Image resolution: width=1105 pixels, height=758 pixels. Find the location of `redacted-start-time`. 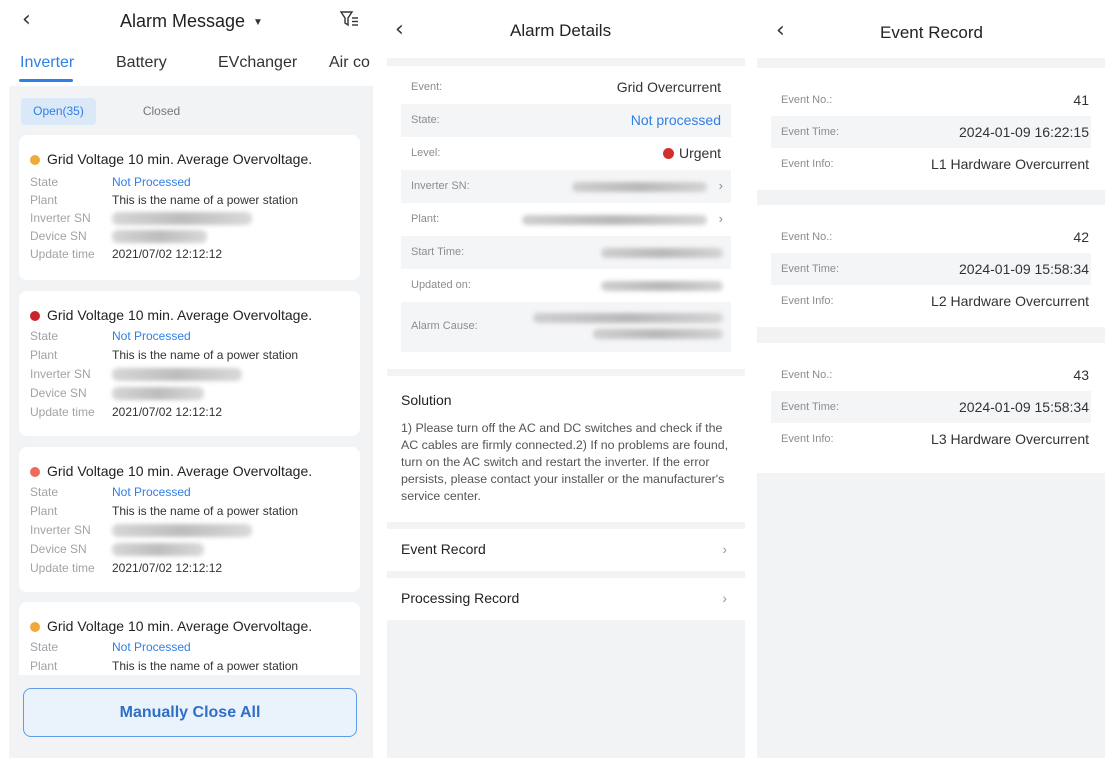

redacted-start-time is located at coordinates (662, 253).